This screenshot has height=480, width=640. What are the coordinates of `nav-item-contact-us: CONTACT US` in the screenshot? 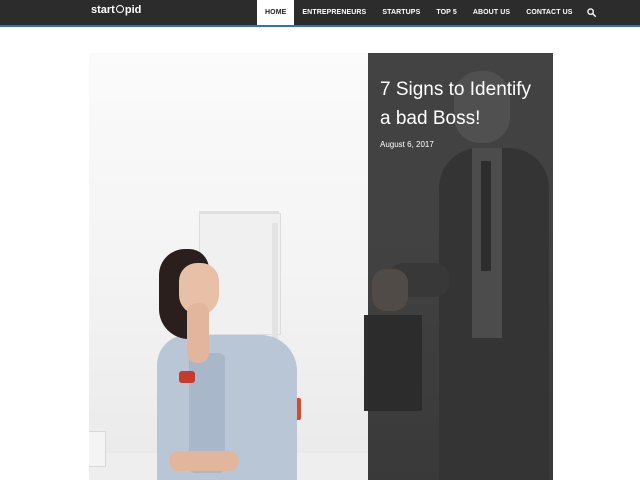 It's located at (549, 12).